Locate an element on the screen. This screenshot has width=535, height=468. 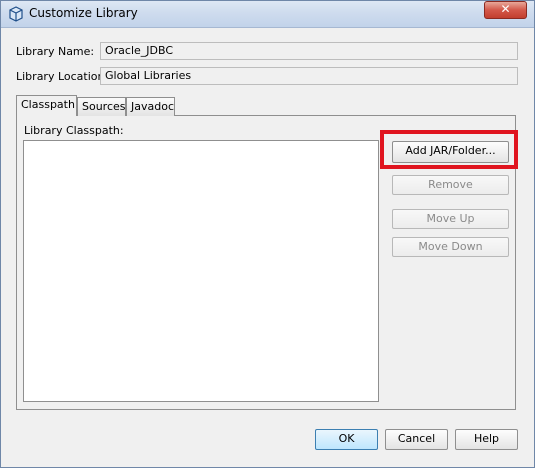
title-bar: Customize Library ✕ is located at coordinates (267, 14).